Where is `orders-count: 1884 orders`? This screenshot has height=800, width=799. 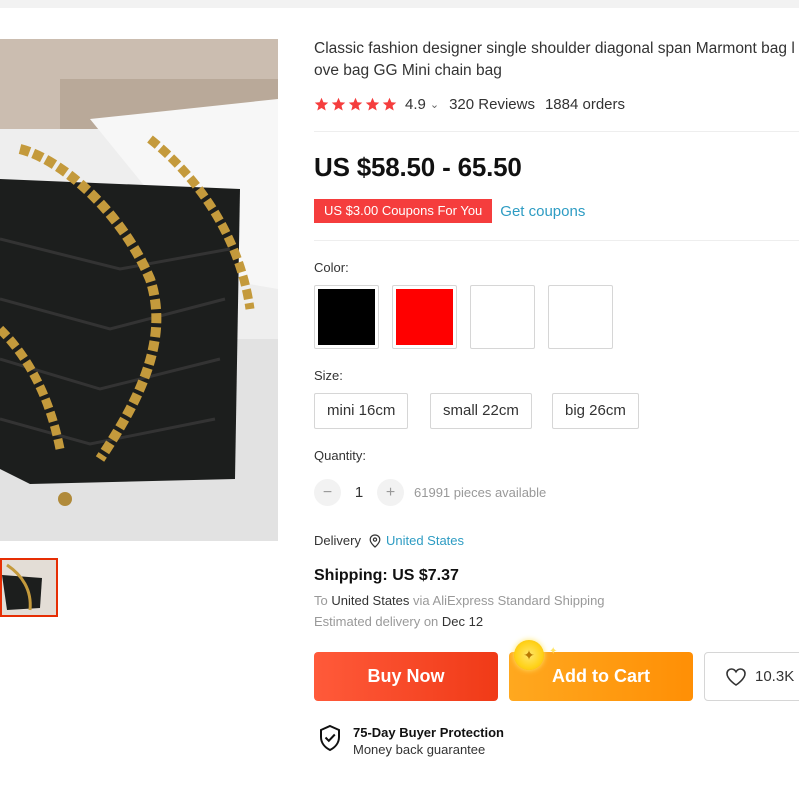 orders-count: 1884 orders is located at coordinates (585, 104).